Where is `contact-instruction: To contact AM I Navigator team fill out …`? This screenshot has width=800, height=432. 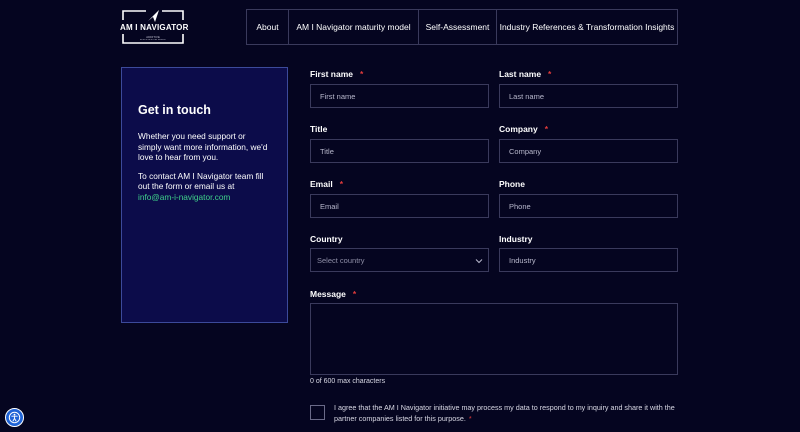
contact-instruction: To contact AM I Navigator team fill out … is located at coordinates (201, 181).